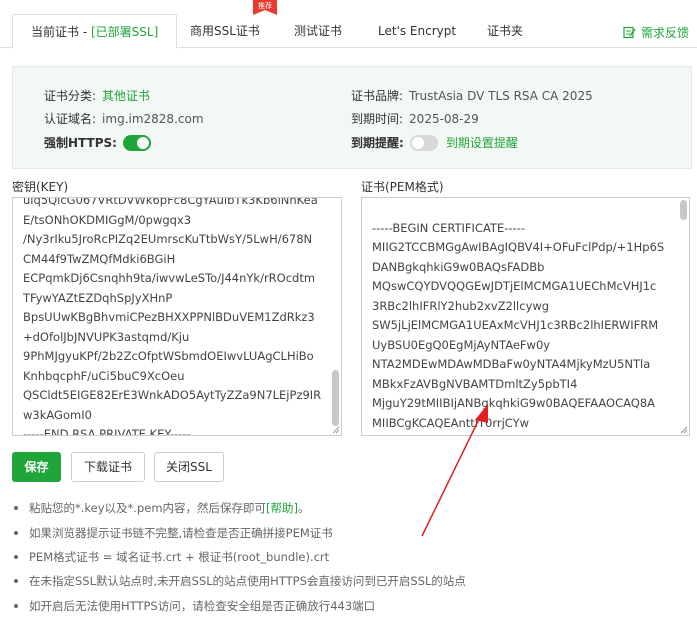 The height and width of the screenshot is (643, 697). I want to click on feedback-link: 需求反馈, so click(656, 32).